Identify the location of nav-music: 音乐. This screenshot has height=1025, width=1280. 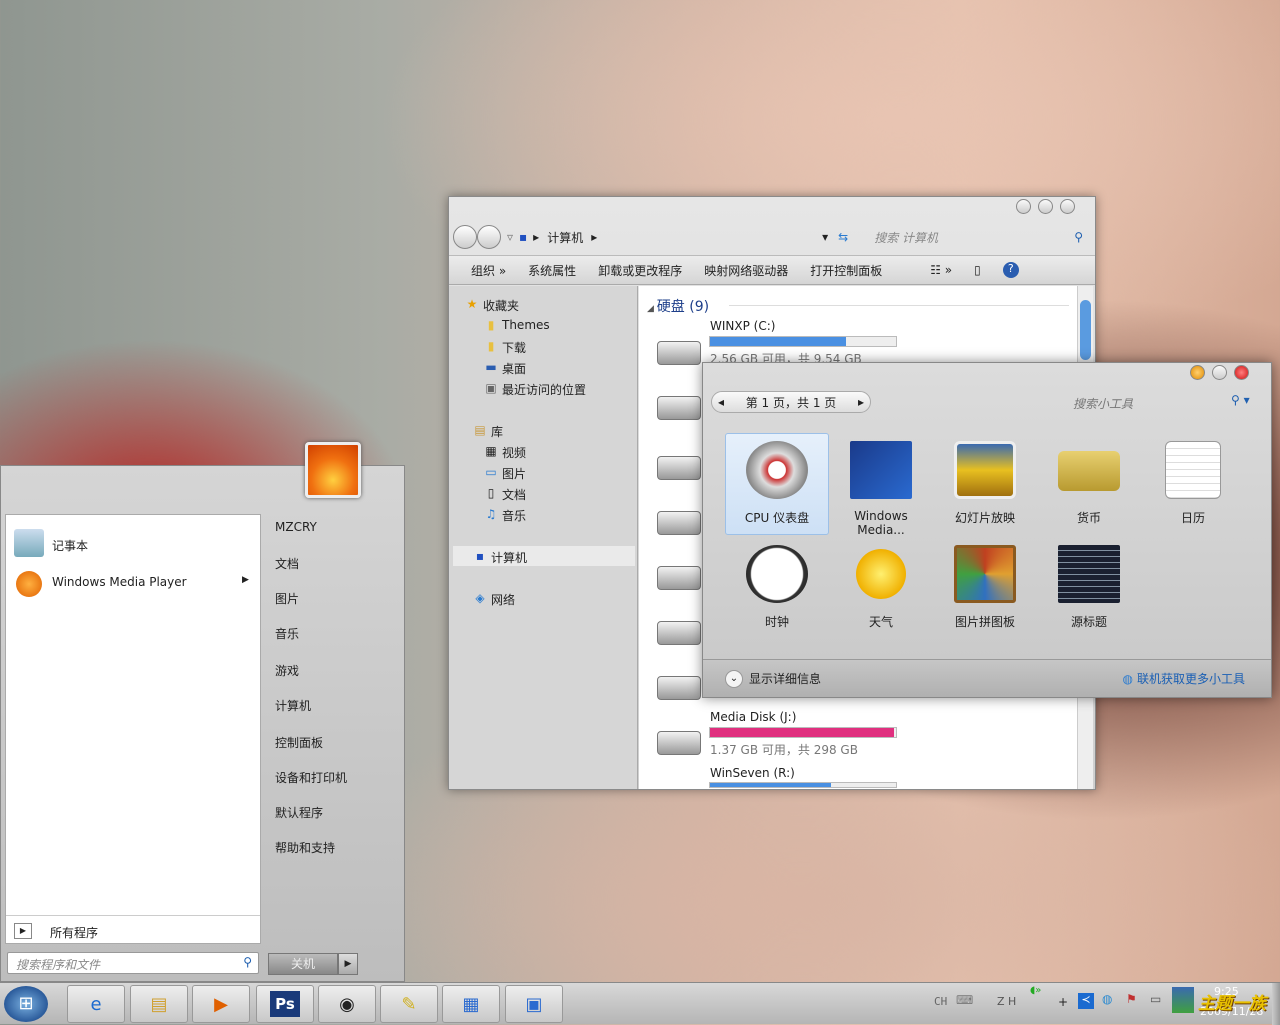
(514, 516).